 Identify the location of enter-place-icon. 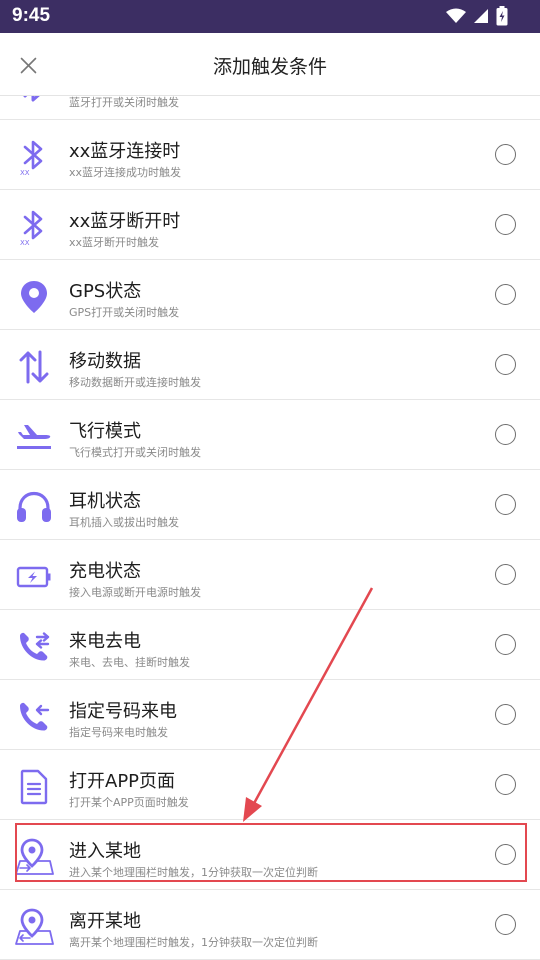
(34, 857).